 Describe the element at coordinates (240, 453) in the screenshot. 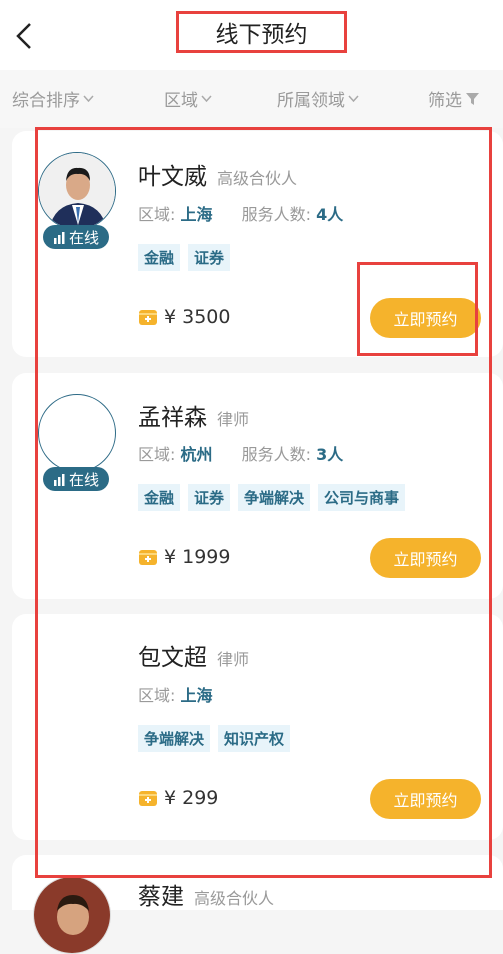

I see `lawyer-info: 区域: 杭州 服务人数: 3人` at that location.